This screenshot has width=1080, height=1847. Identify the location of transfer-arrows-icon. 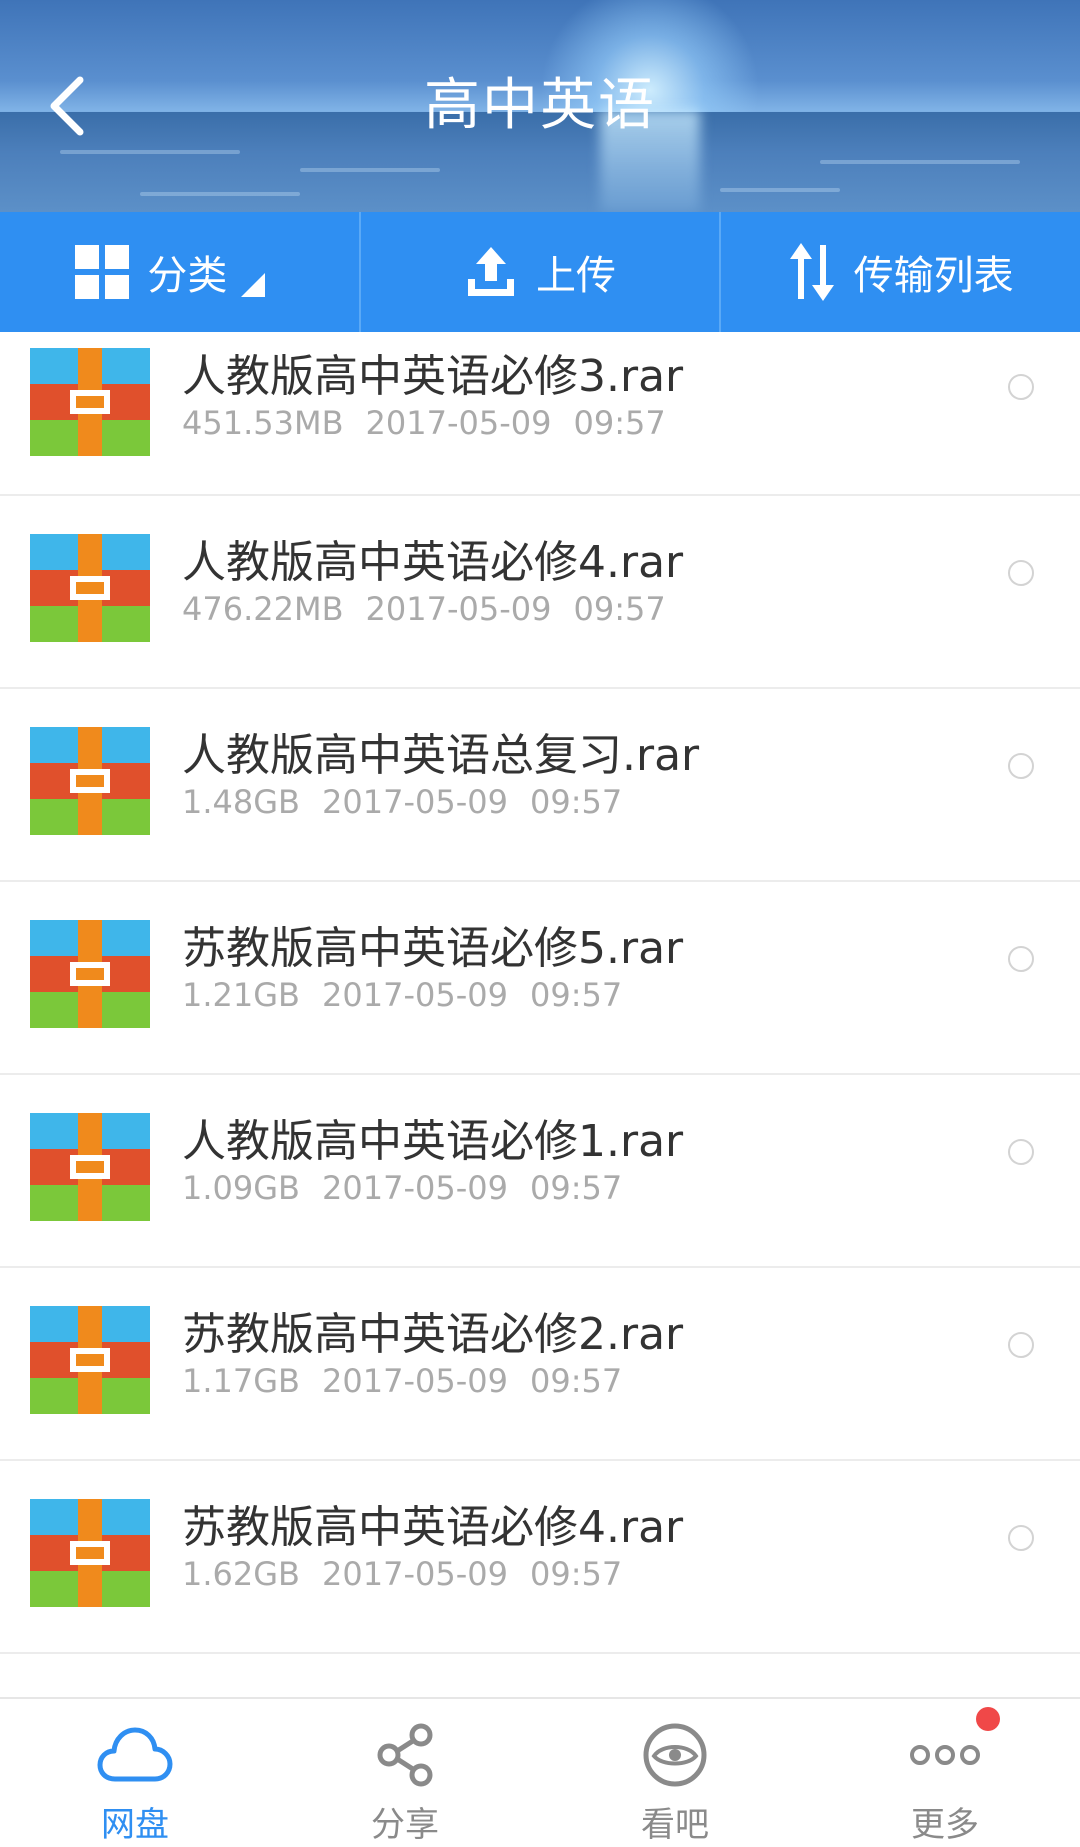
(811, 272).